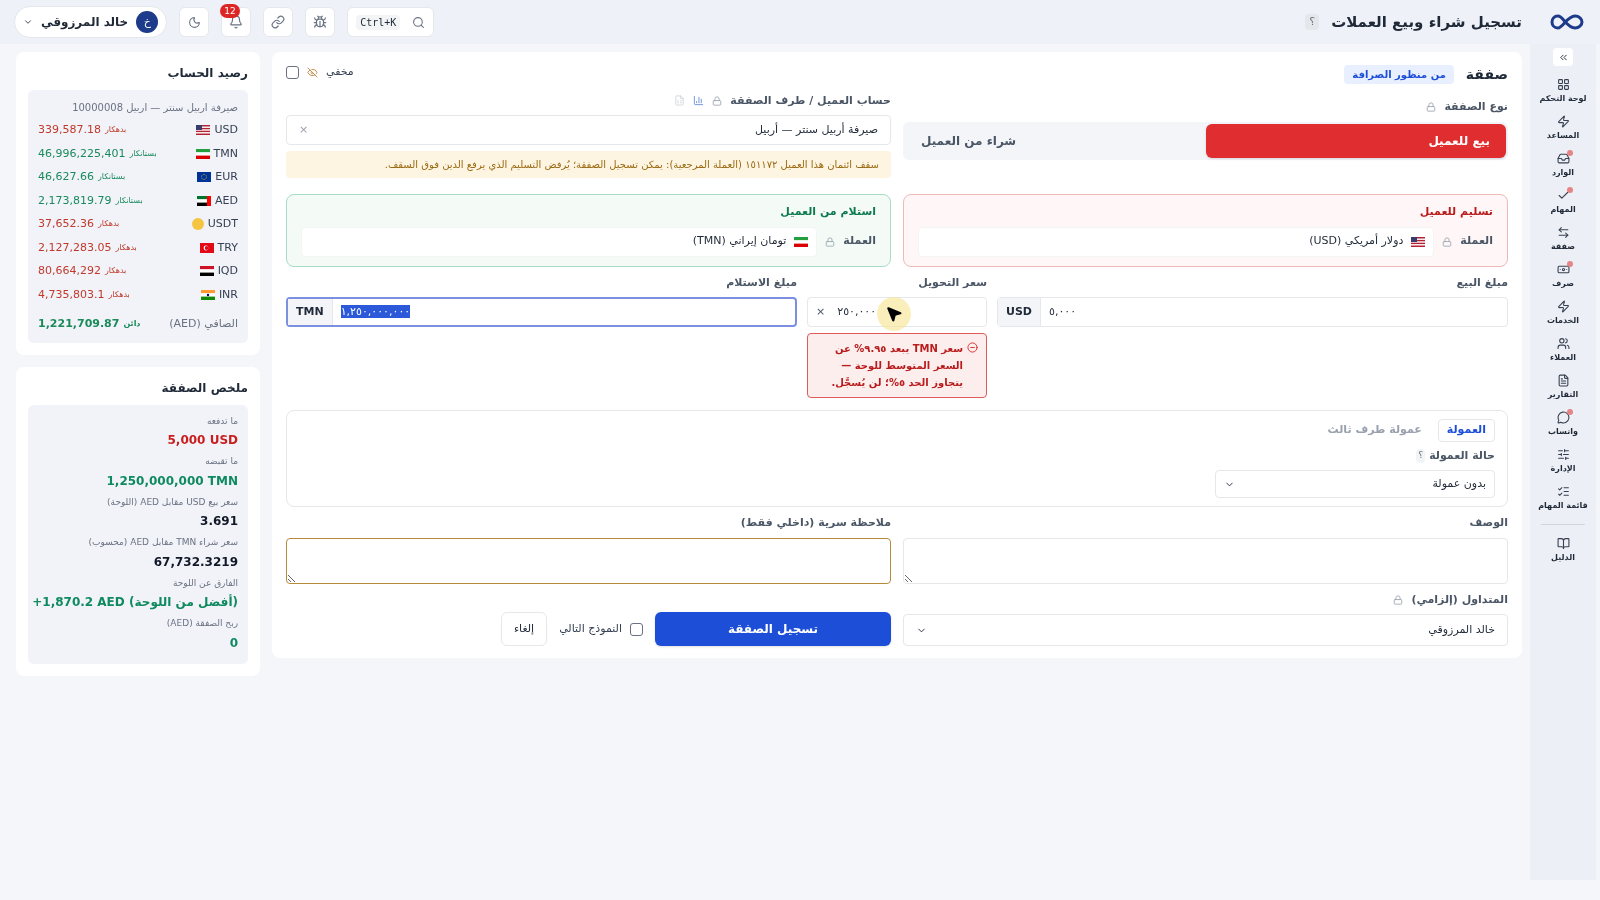 This screenshot has width=1600, height=900. Describe the element at coordinates (162, 542) in the screenshot. I see `summary-label: سعر شراء TMN مقابل AED (محسوب)` at that location.